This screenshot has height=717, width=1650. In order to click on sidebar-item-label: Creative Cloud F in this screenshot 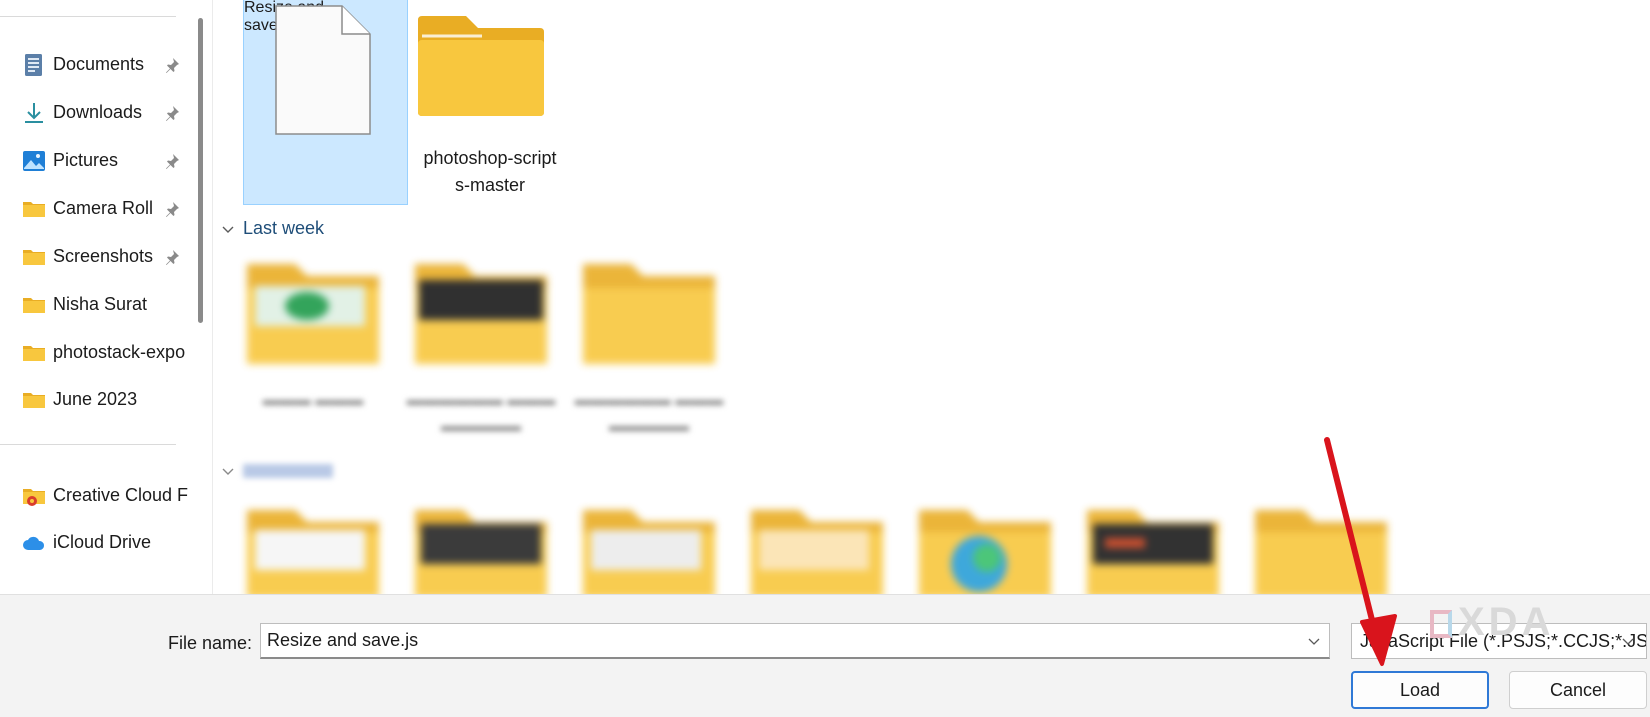, I will do `click(120, 495)`.